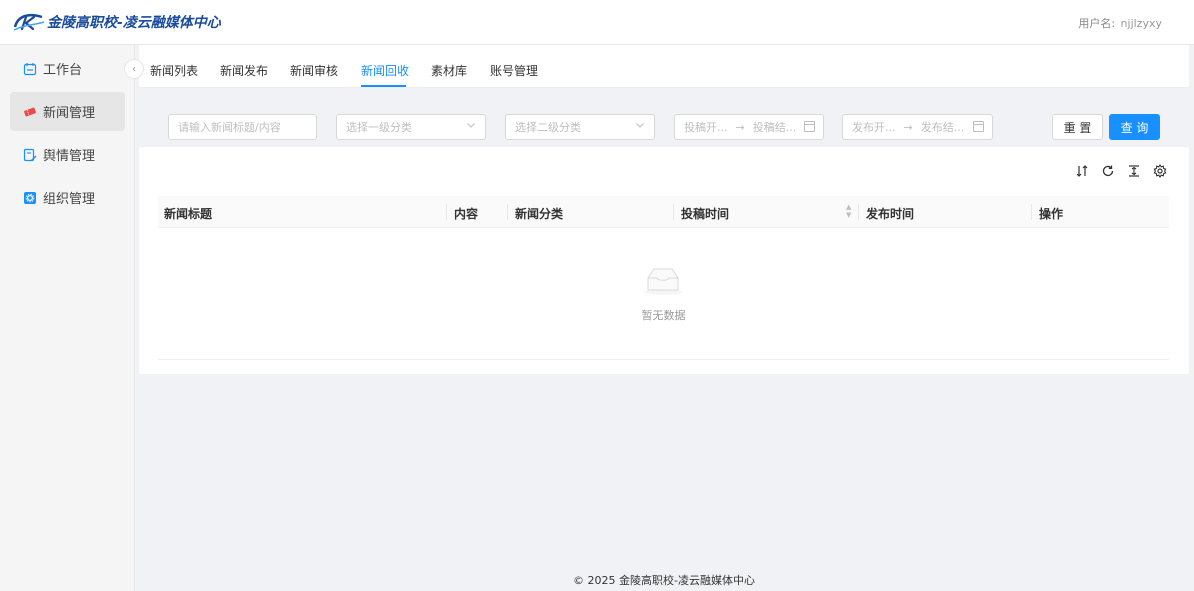  Describe the element at coordinates (29, 22) in the screenshot. I see `logo-mark-icon` at that location.